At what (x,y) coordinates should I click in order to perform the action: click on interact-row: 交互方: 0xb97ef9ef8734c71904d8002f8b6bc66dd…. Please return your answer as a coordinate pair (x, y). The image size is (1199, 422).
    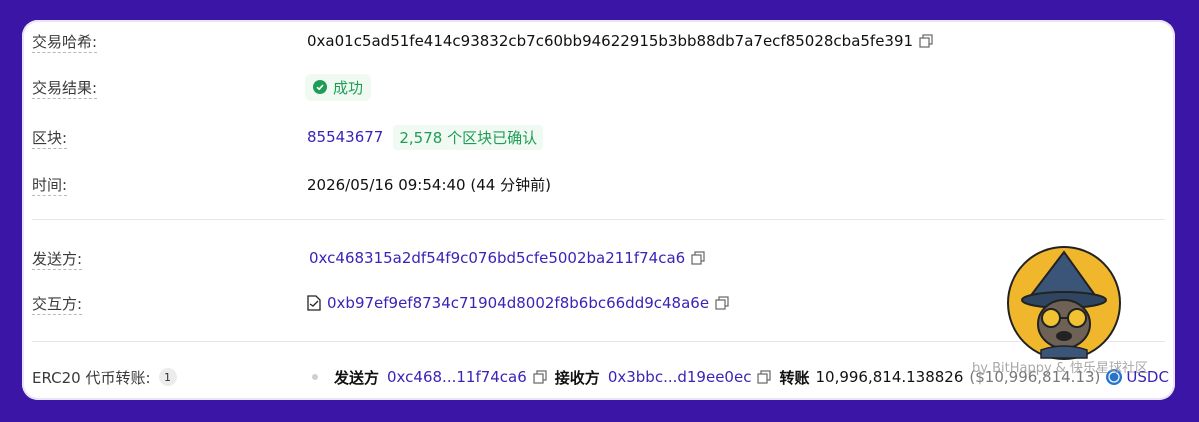
    Looking at the image, I should click on (598, 303).